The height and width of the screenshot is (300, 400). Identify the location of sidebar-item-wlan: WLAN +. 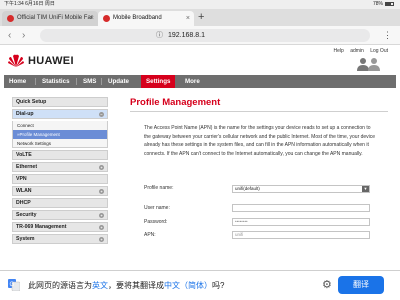
(60, 191).